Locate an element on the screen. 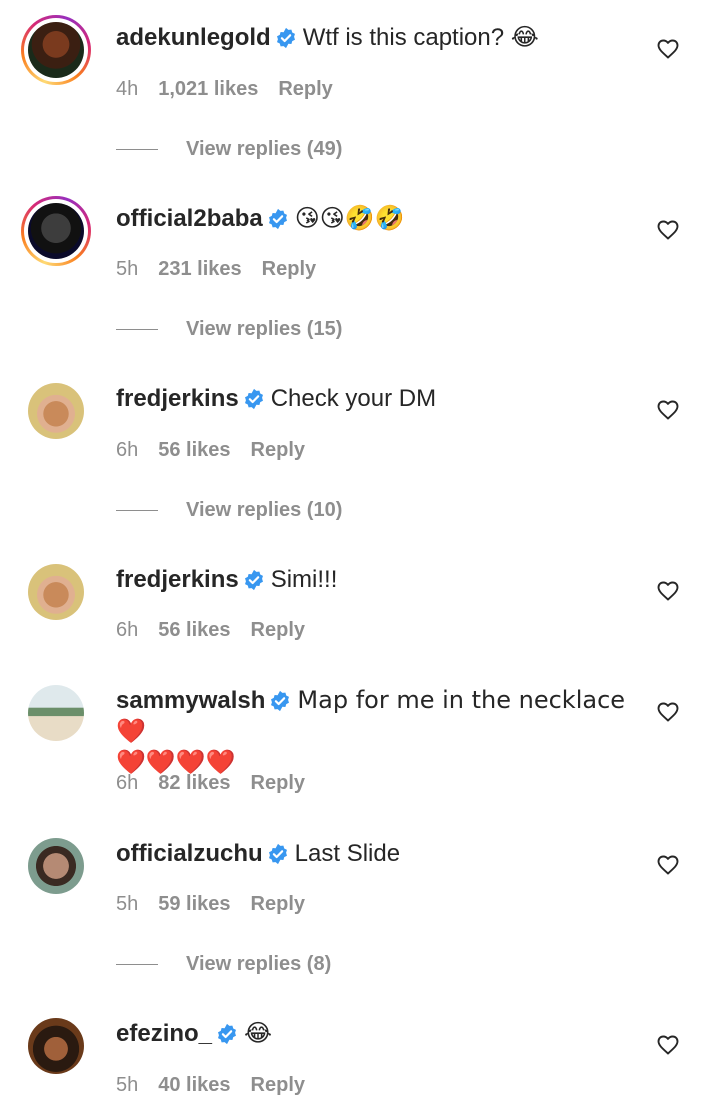 The image size is (720, 1120). likes-count: 82 likes is located at coordinates (194, 783).